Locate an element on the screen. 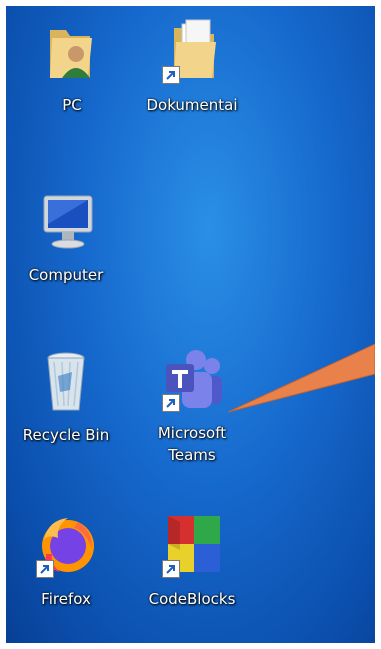  callout-pointer is located at coordinates (301, 378).